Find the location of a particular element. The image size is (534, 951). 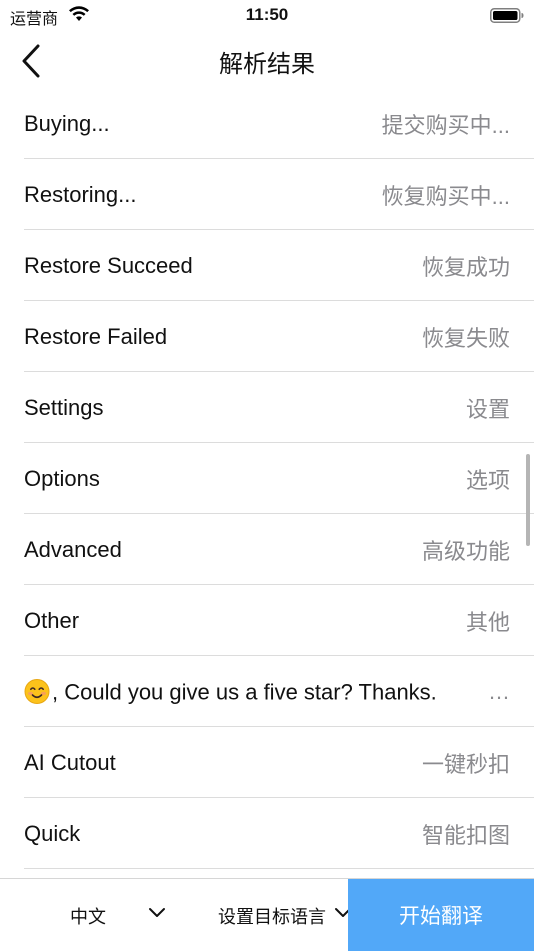

item-key: Settings is located at coordinates (64, 407).